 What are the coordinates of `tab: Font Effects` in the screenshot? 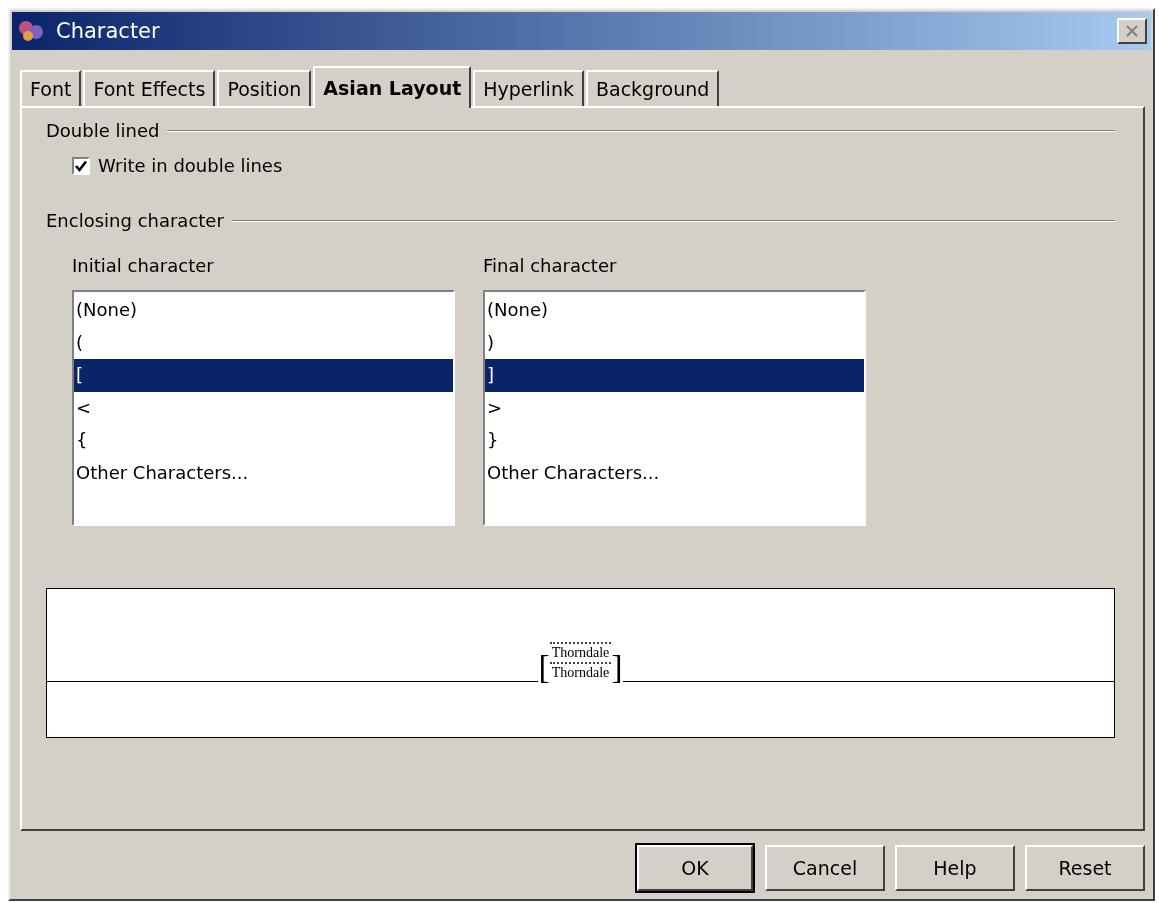 It's located at (149, 88).